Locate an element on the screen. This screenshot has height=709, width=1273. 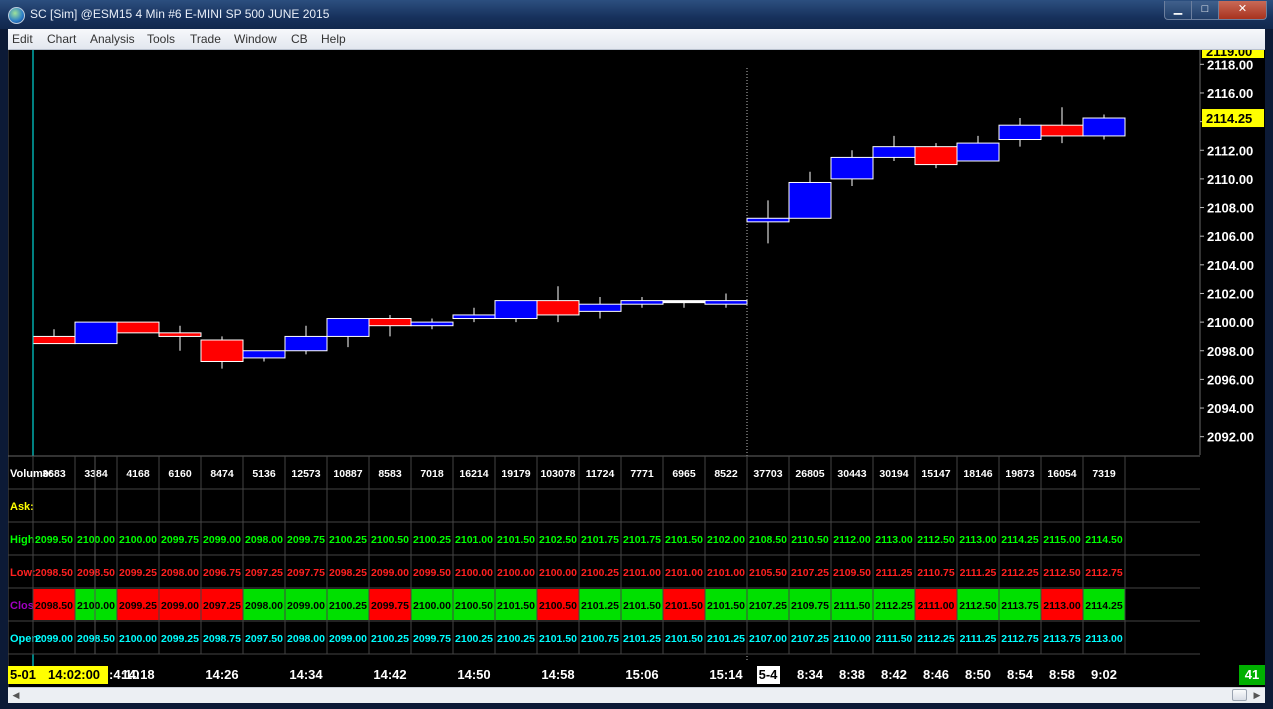
menu-tools: Tools is located at coordinates (161, 39).